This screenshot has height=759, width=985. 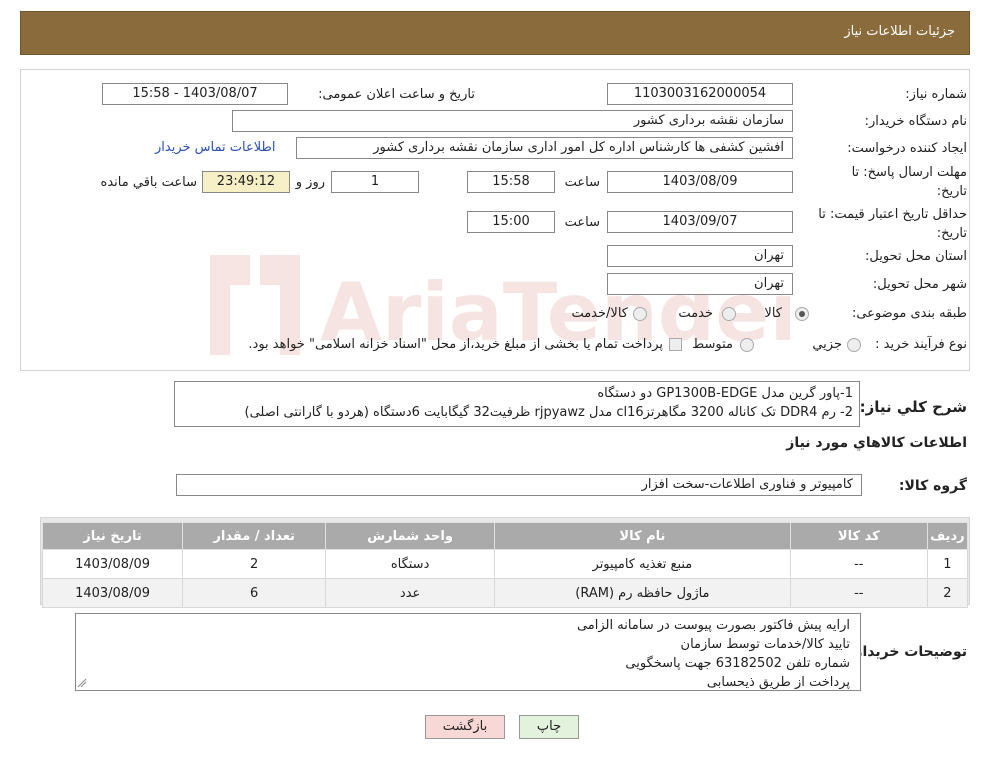 I want to click on cell-name: منبع تغذیه کامپیوتر, so click(x=642, y=564).